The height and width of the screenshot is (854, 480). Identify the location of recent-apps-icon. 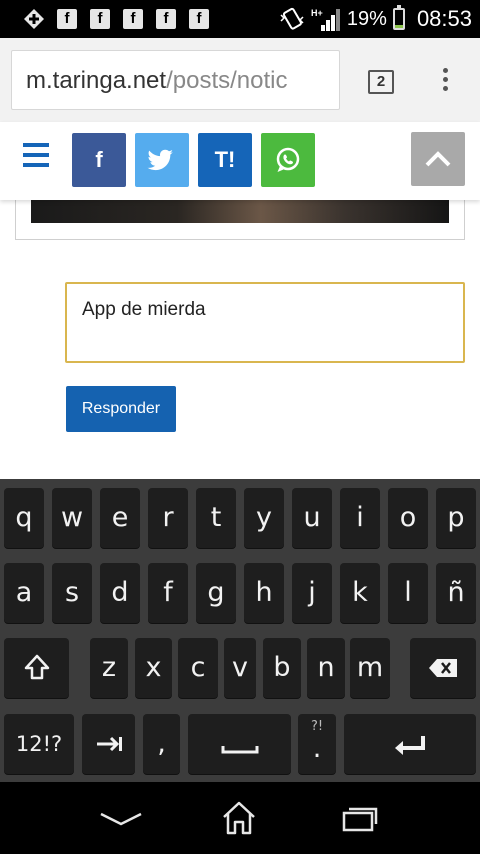
(360, 818).